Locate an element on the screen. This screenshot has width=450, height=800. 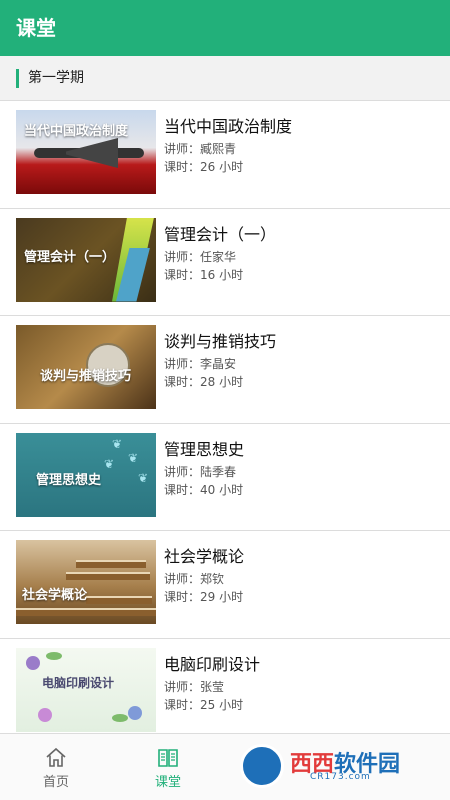
course-hours: 课时：25 小时 is located at coordinates (204, 704).